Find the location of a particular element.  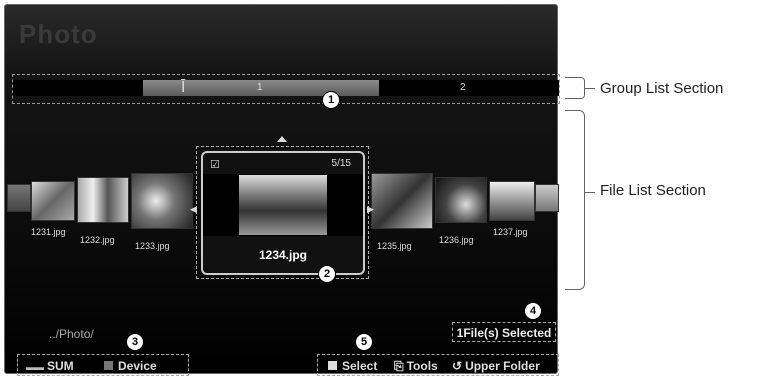

action-bar: Select ⎘ Tools ↺ Upper Folder is located at coordinates (438, 365).